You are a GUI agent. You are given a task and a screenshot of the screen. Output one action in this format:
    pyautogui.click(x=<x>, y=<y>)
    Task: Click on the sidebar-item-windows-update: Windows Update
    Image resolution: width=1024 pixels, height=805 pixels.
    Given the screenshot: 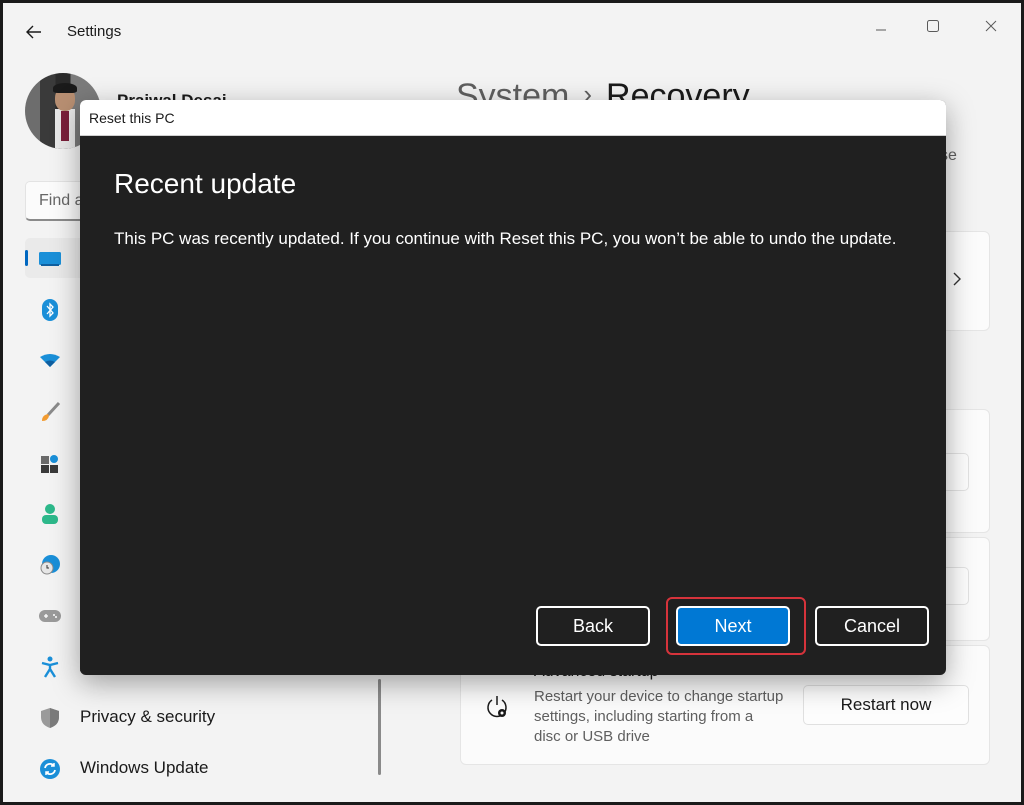 What is the action you would take?
    pyautogui.click(x=195, y=768)
    